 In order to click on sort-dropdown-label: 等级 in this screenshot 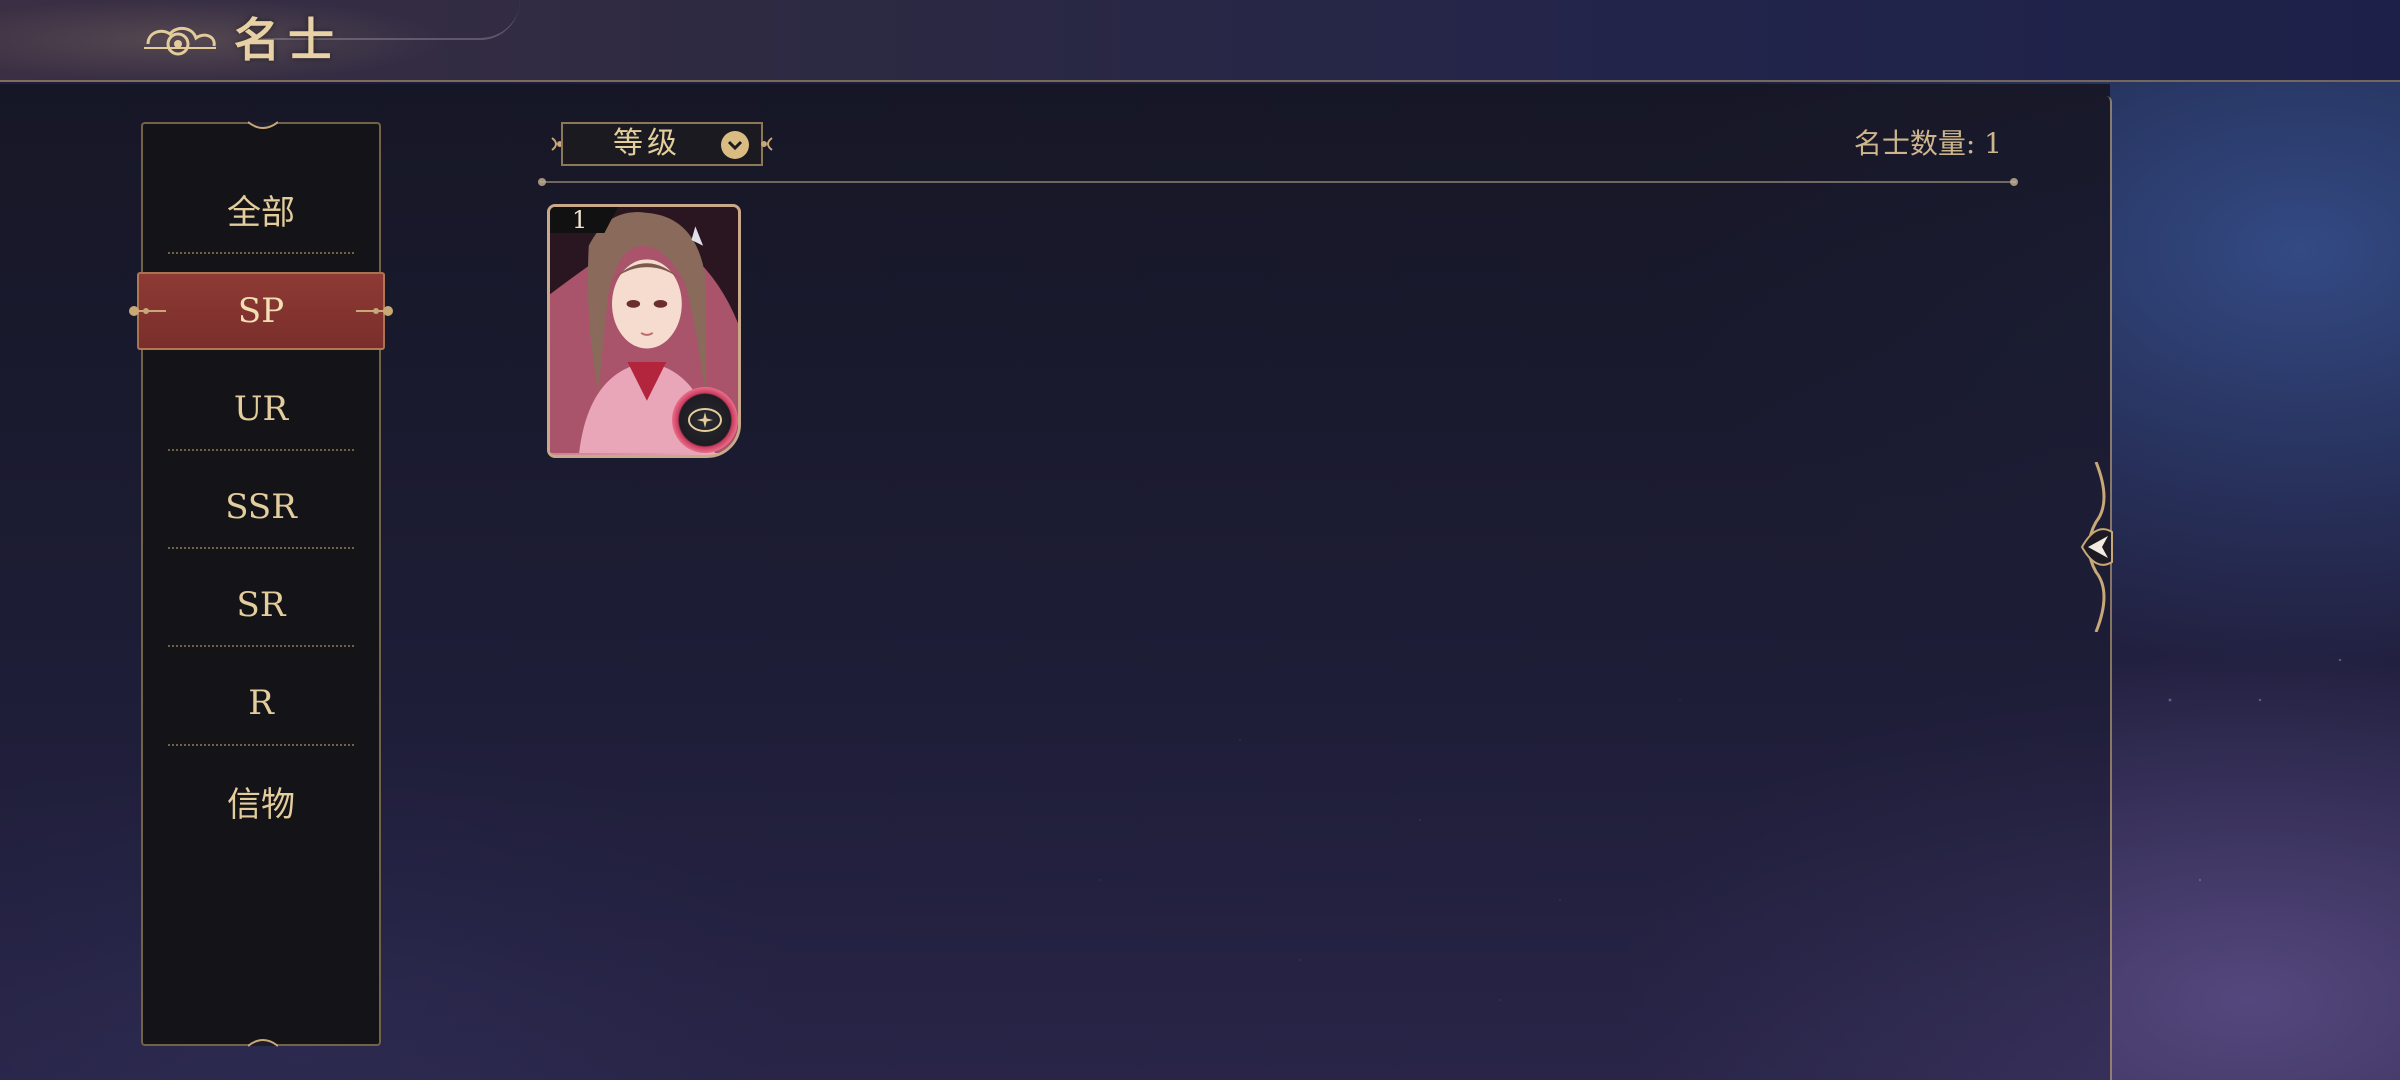, I will do `click(647, 143)`.